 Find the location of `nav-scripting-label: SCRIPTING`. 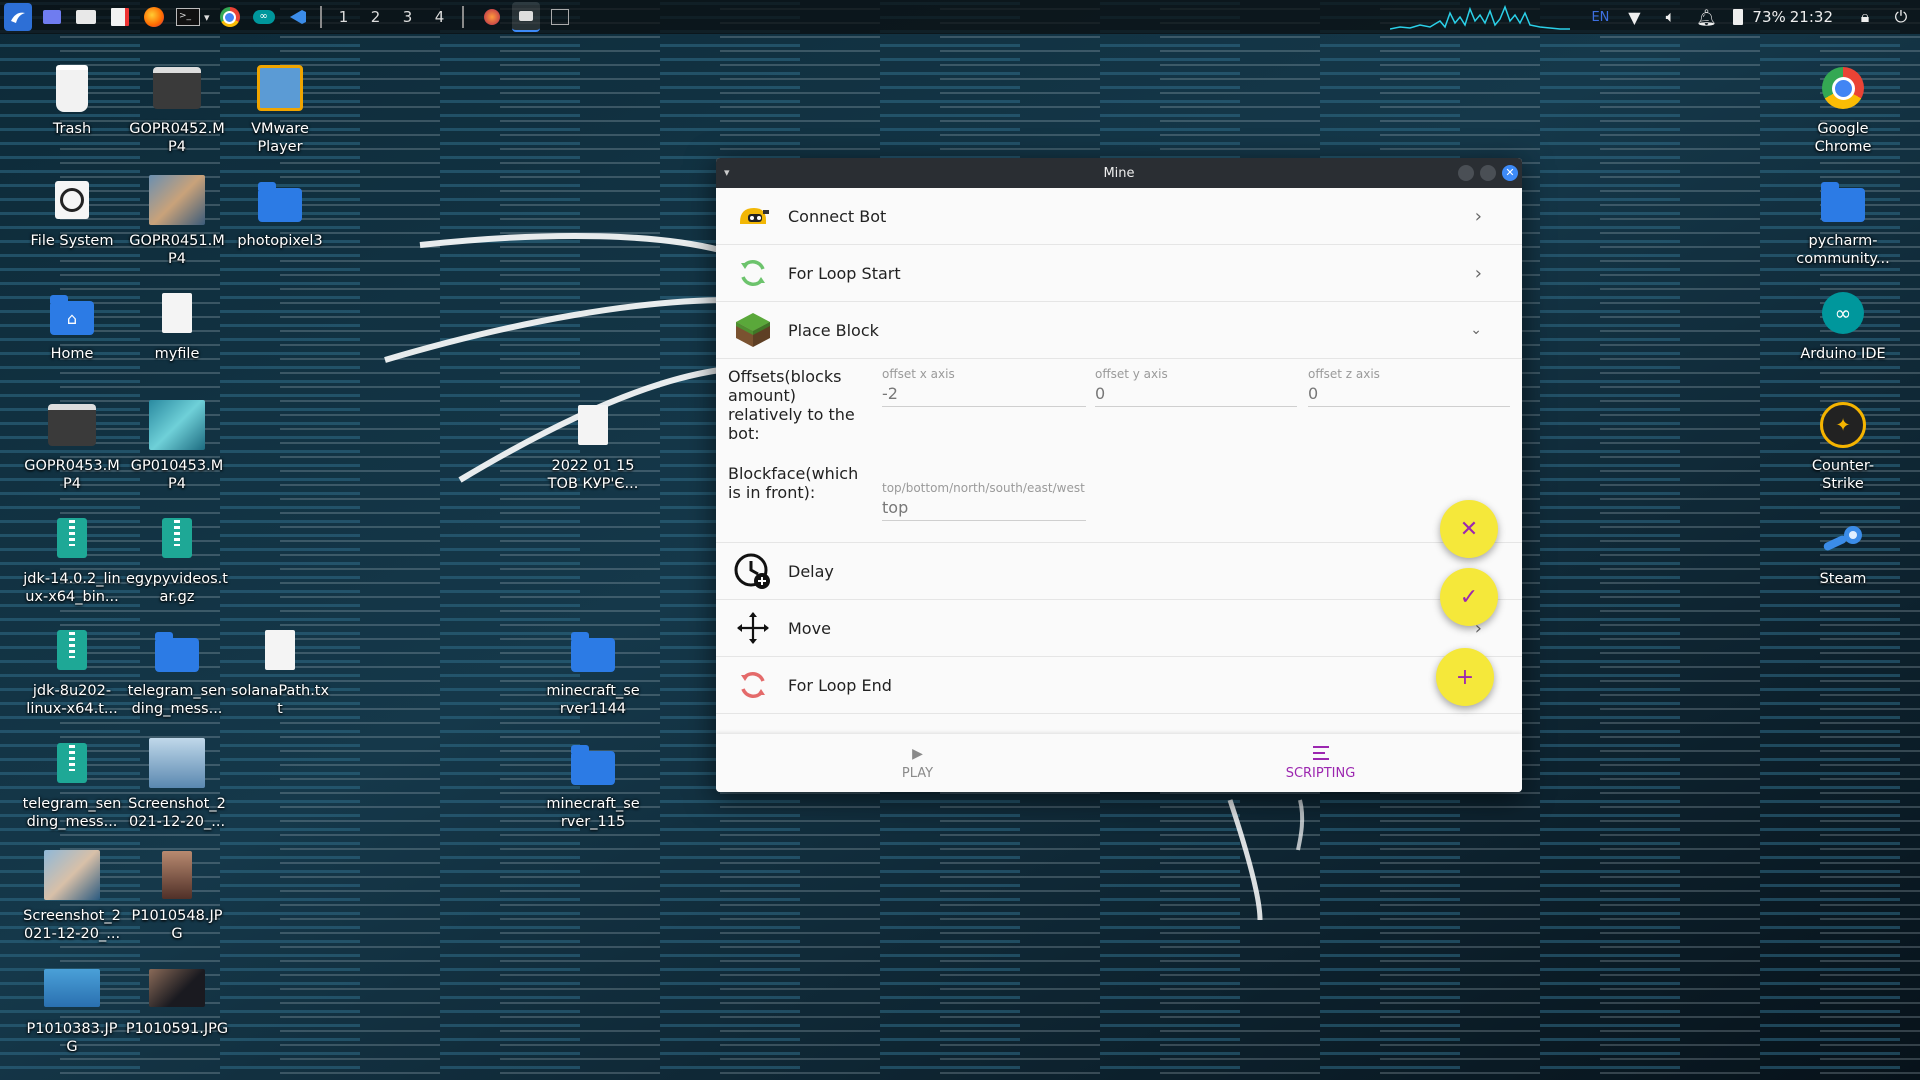

nav-scripting-label: SCRIPTING is located at coordinates (1320, 773).